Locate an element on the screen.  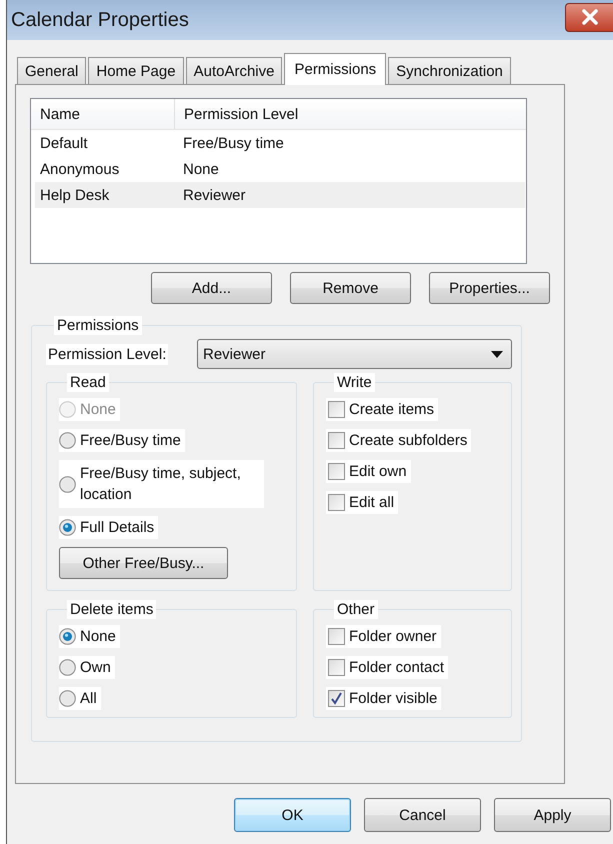
tab: Permissions is located at coordinates (335, 69).